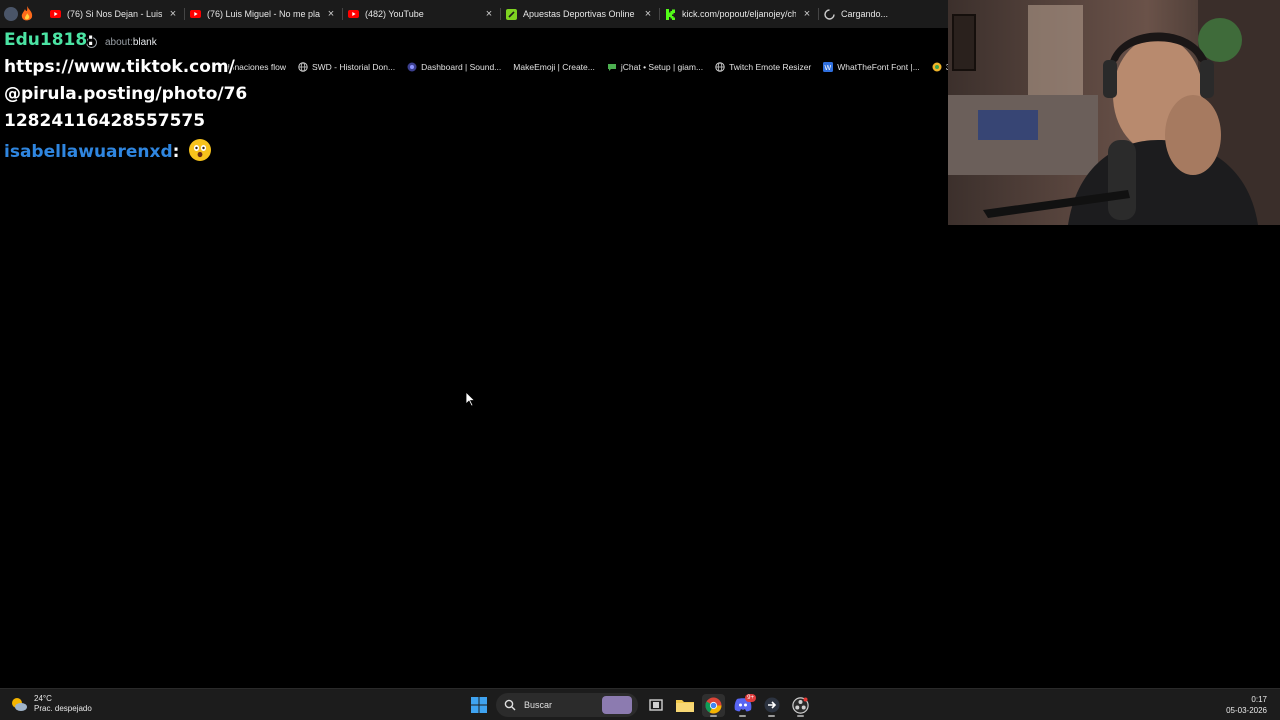 The width and height of the screenshot is (1280, 720). I want to click on streamer-app-taskbar-button, so click(771, 705).